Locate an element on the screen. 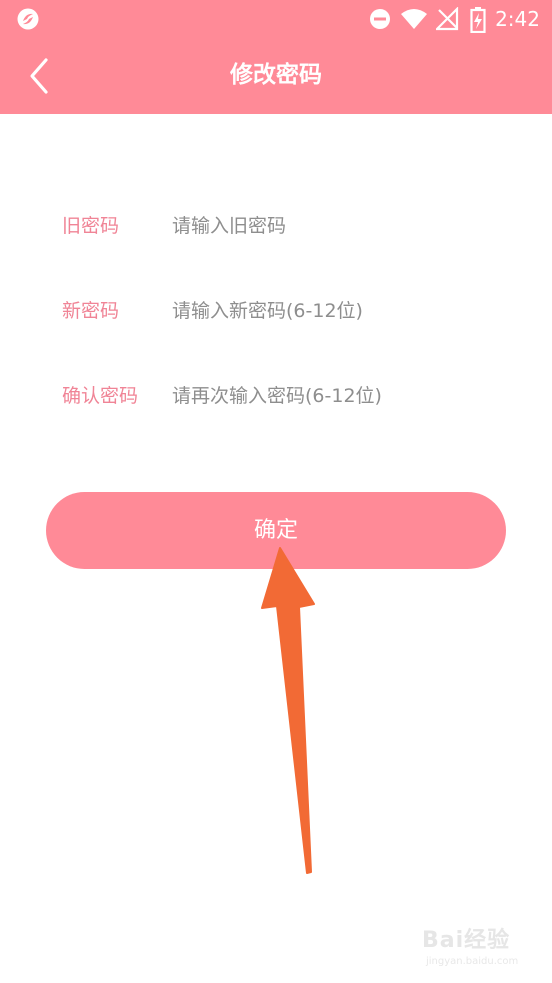 This screenshot has height=983, width=552. confirm-password-input is located at coordinates (342, 396).